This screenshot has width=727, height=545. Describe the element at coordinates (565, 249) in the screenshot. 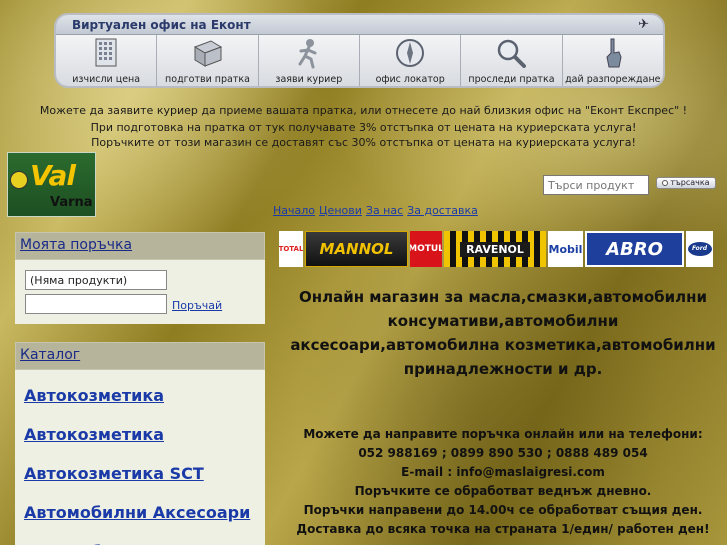

I see `brand-mobil-logo: Mobil` at that location.